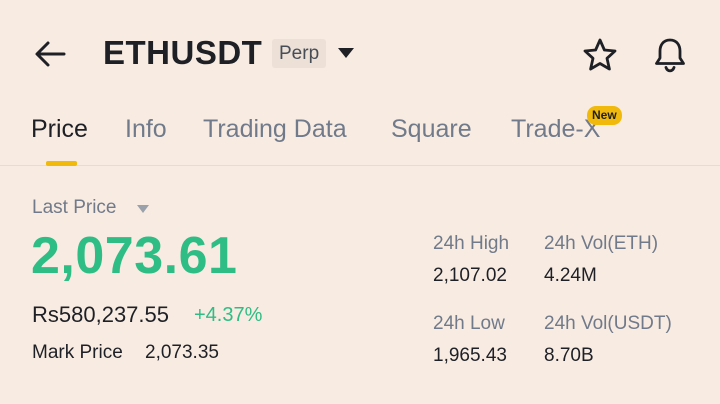 This screenshot has width=720, height=404. What do you see at coordinates (228, 315) in the screenshot?
I see `price-change-percent: +4.37%` at bounding box center [228, 315].